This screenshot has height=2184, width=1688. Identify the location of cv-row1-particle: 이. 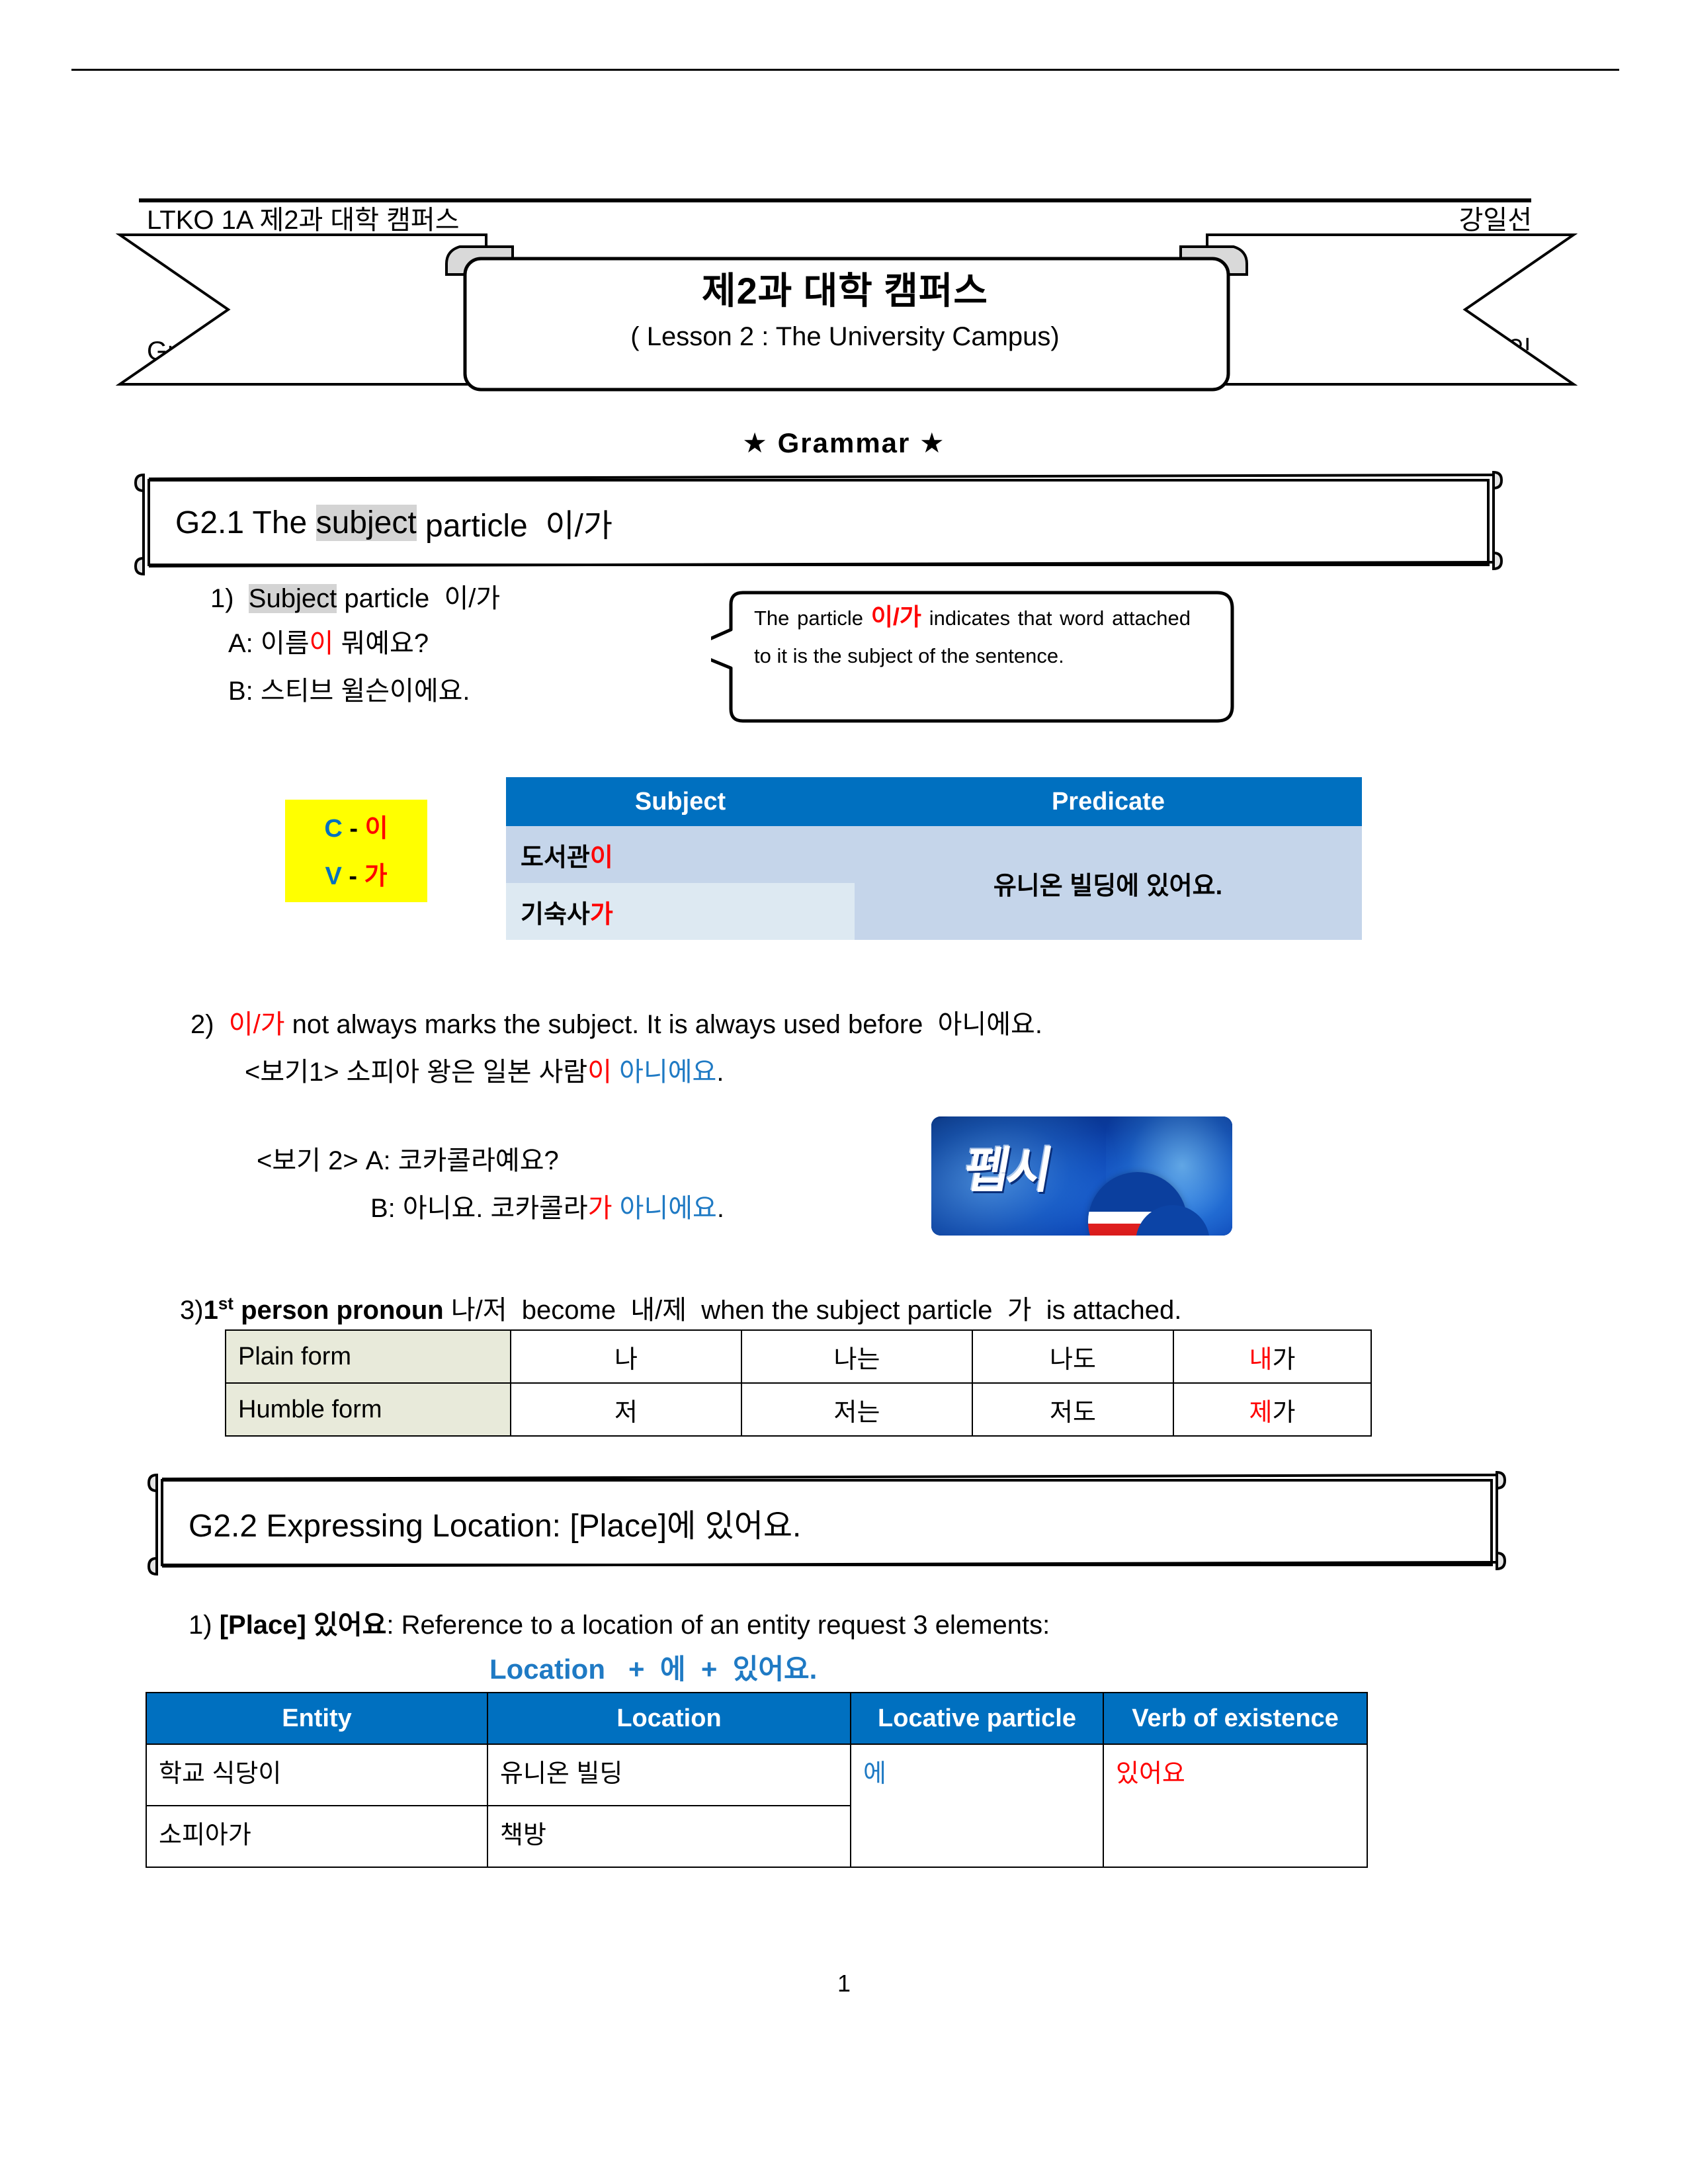
(376, 829).